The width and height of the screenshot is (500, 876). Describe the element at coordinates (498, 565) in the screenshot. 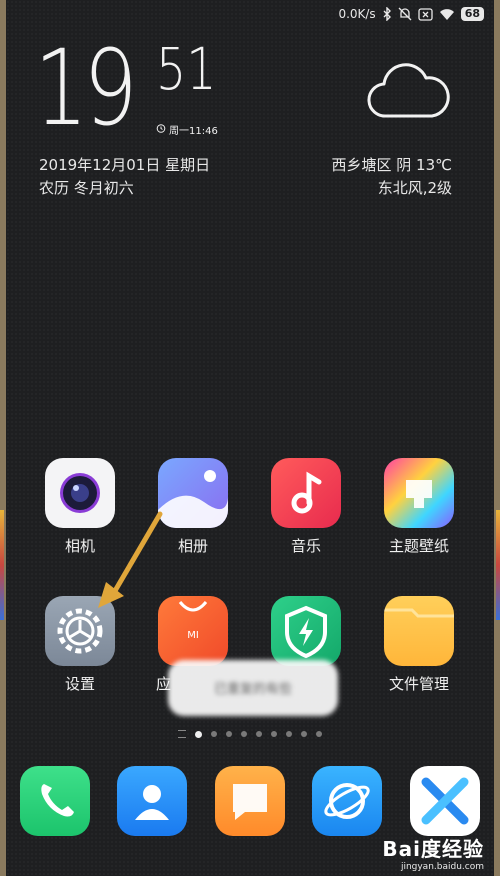

I see `right-edge-accent` at that location.